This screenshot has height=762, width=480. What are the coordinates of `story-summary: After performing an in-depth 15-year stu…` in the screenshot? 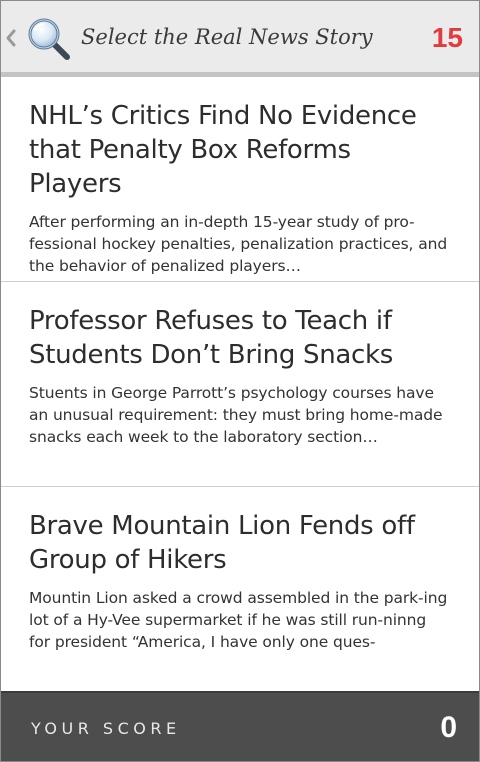 It's located at (238, 244).